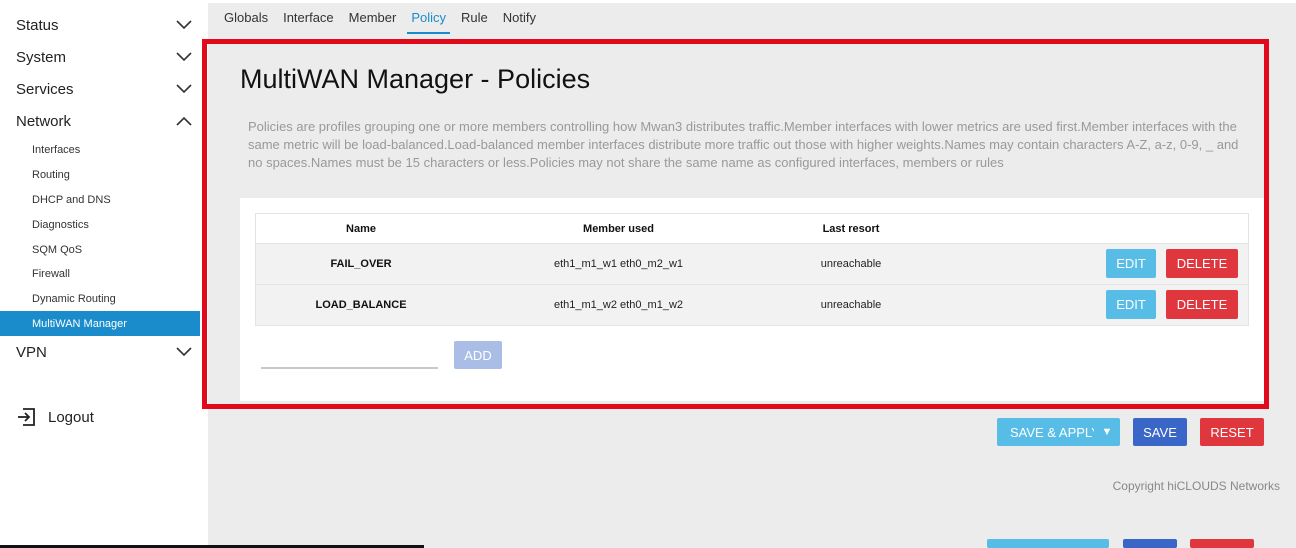  Describe the element at coordinates (618, 264) in the screenshot. I see `policy-members: eth1_m1_w1 eth0_m2_w1` at that location.